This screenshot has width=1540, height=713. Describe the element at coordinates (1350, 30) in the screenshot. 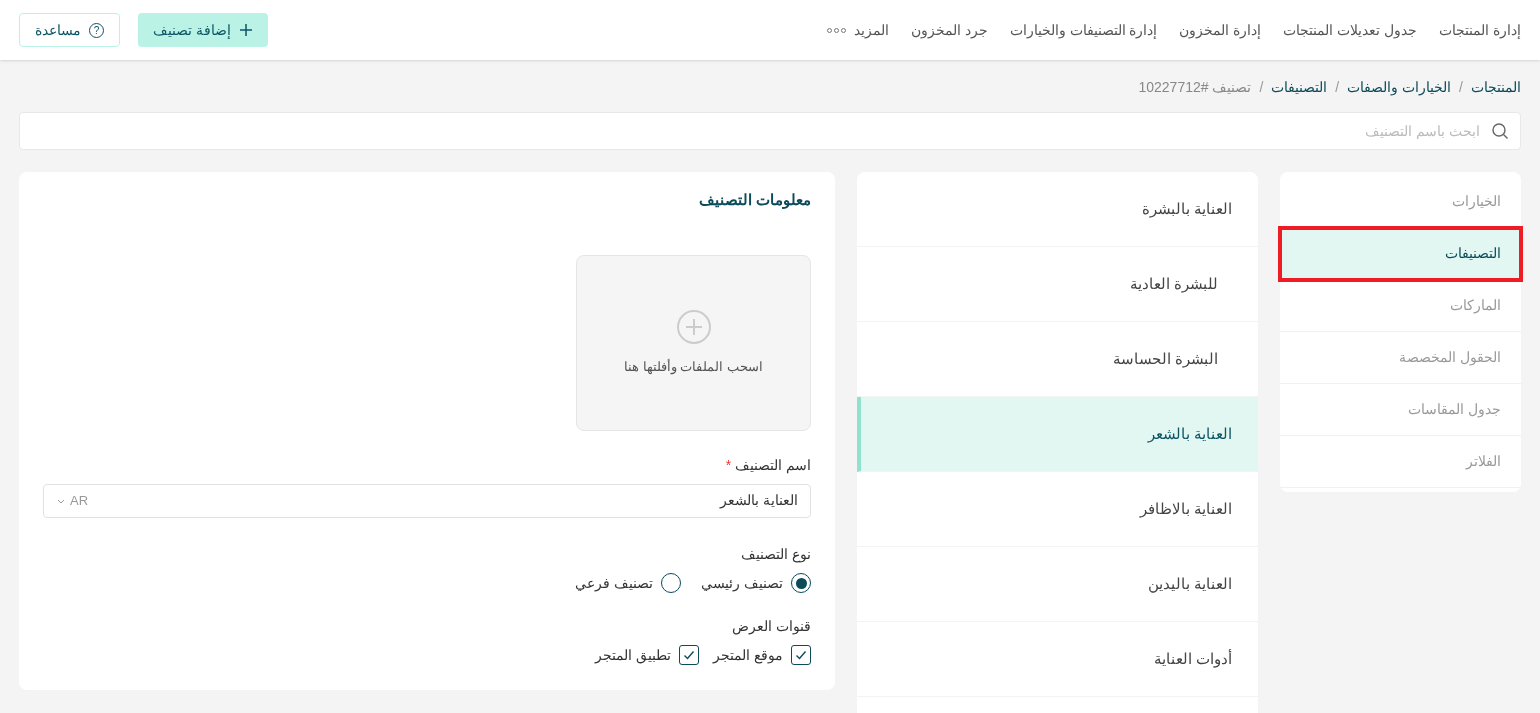

I see `nav-link: جدول تعديلات المنتجات` at that location.